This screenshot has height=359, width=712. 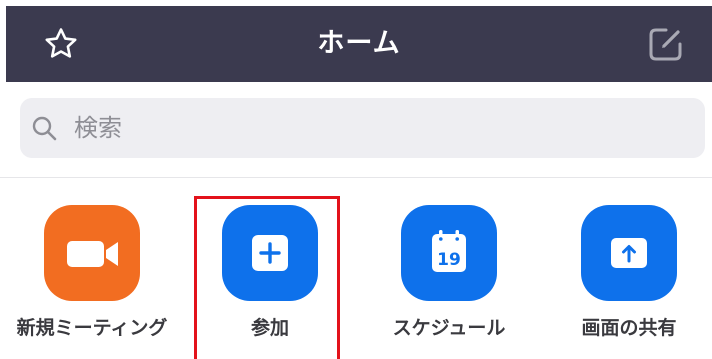 I want to click on new-meeting-button, so click(x=92, y=253).